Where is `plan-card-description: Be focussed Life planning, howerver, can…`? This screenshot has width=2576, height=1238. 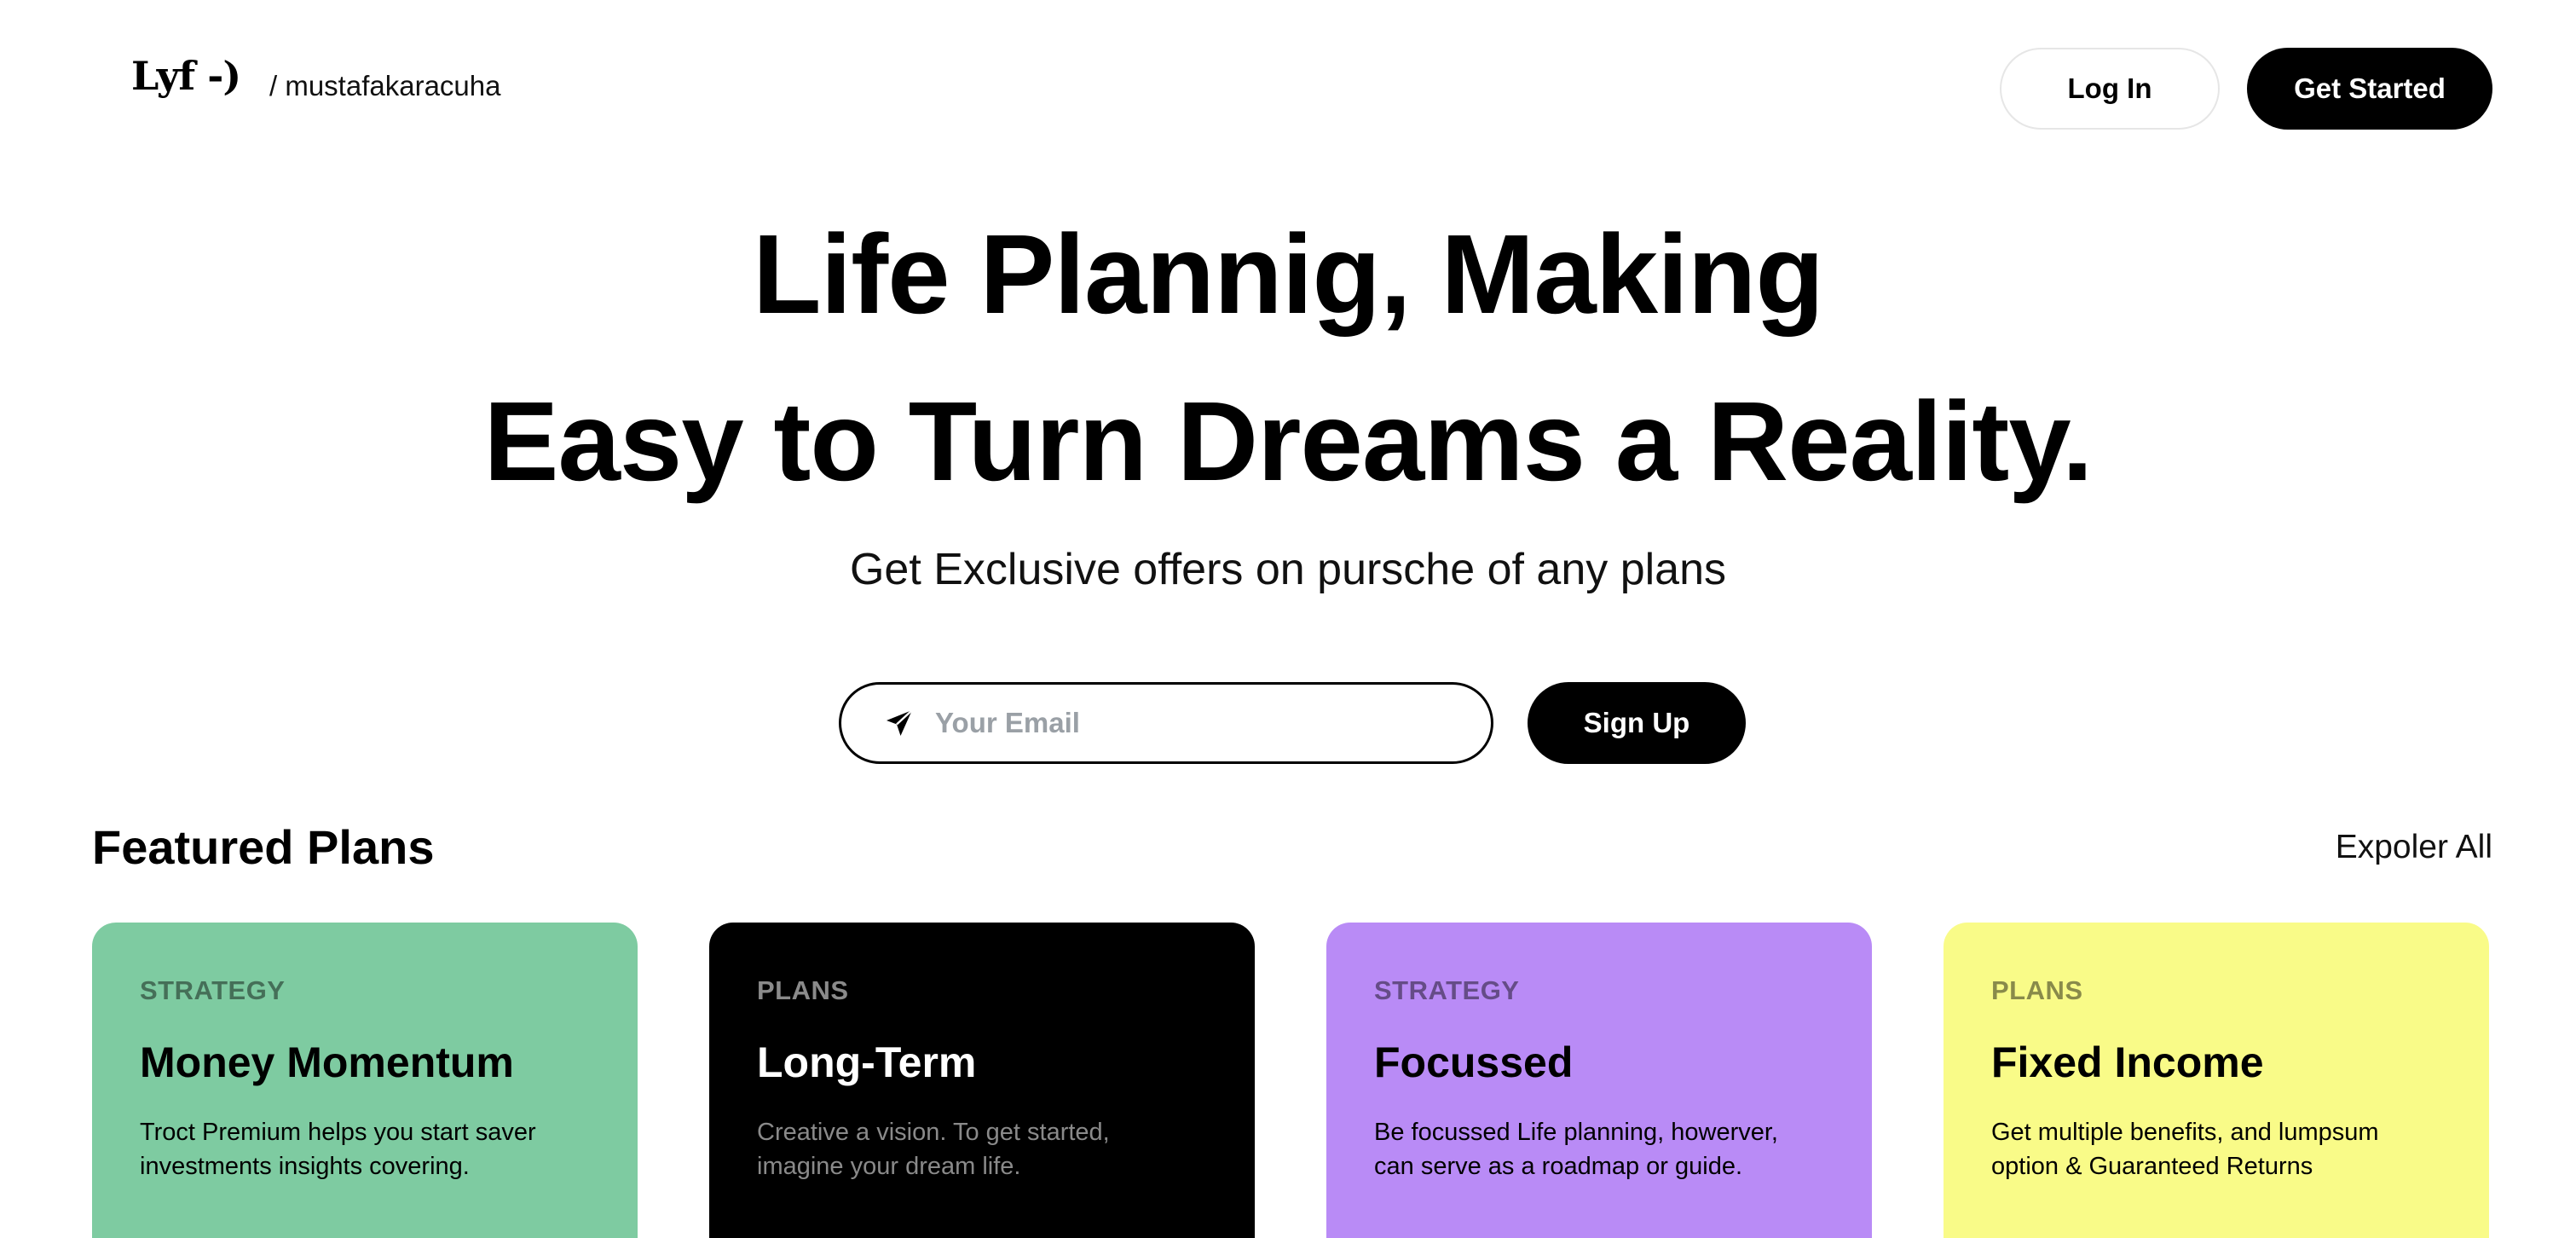
plan-card-description: Be focussed Life planning, howerver, can… is located at coordinates (1576, 1149).